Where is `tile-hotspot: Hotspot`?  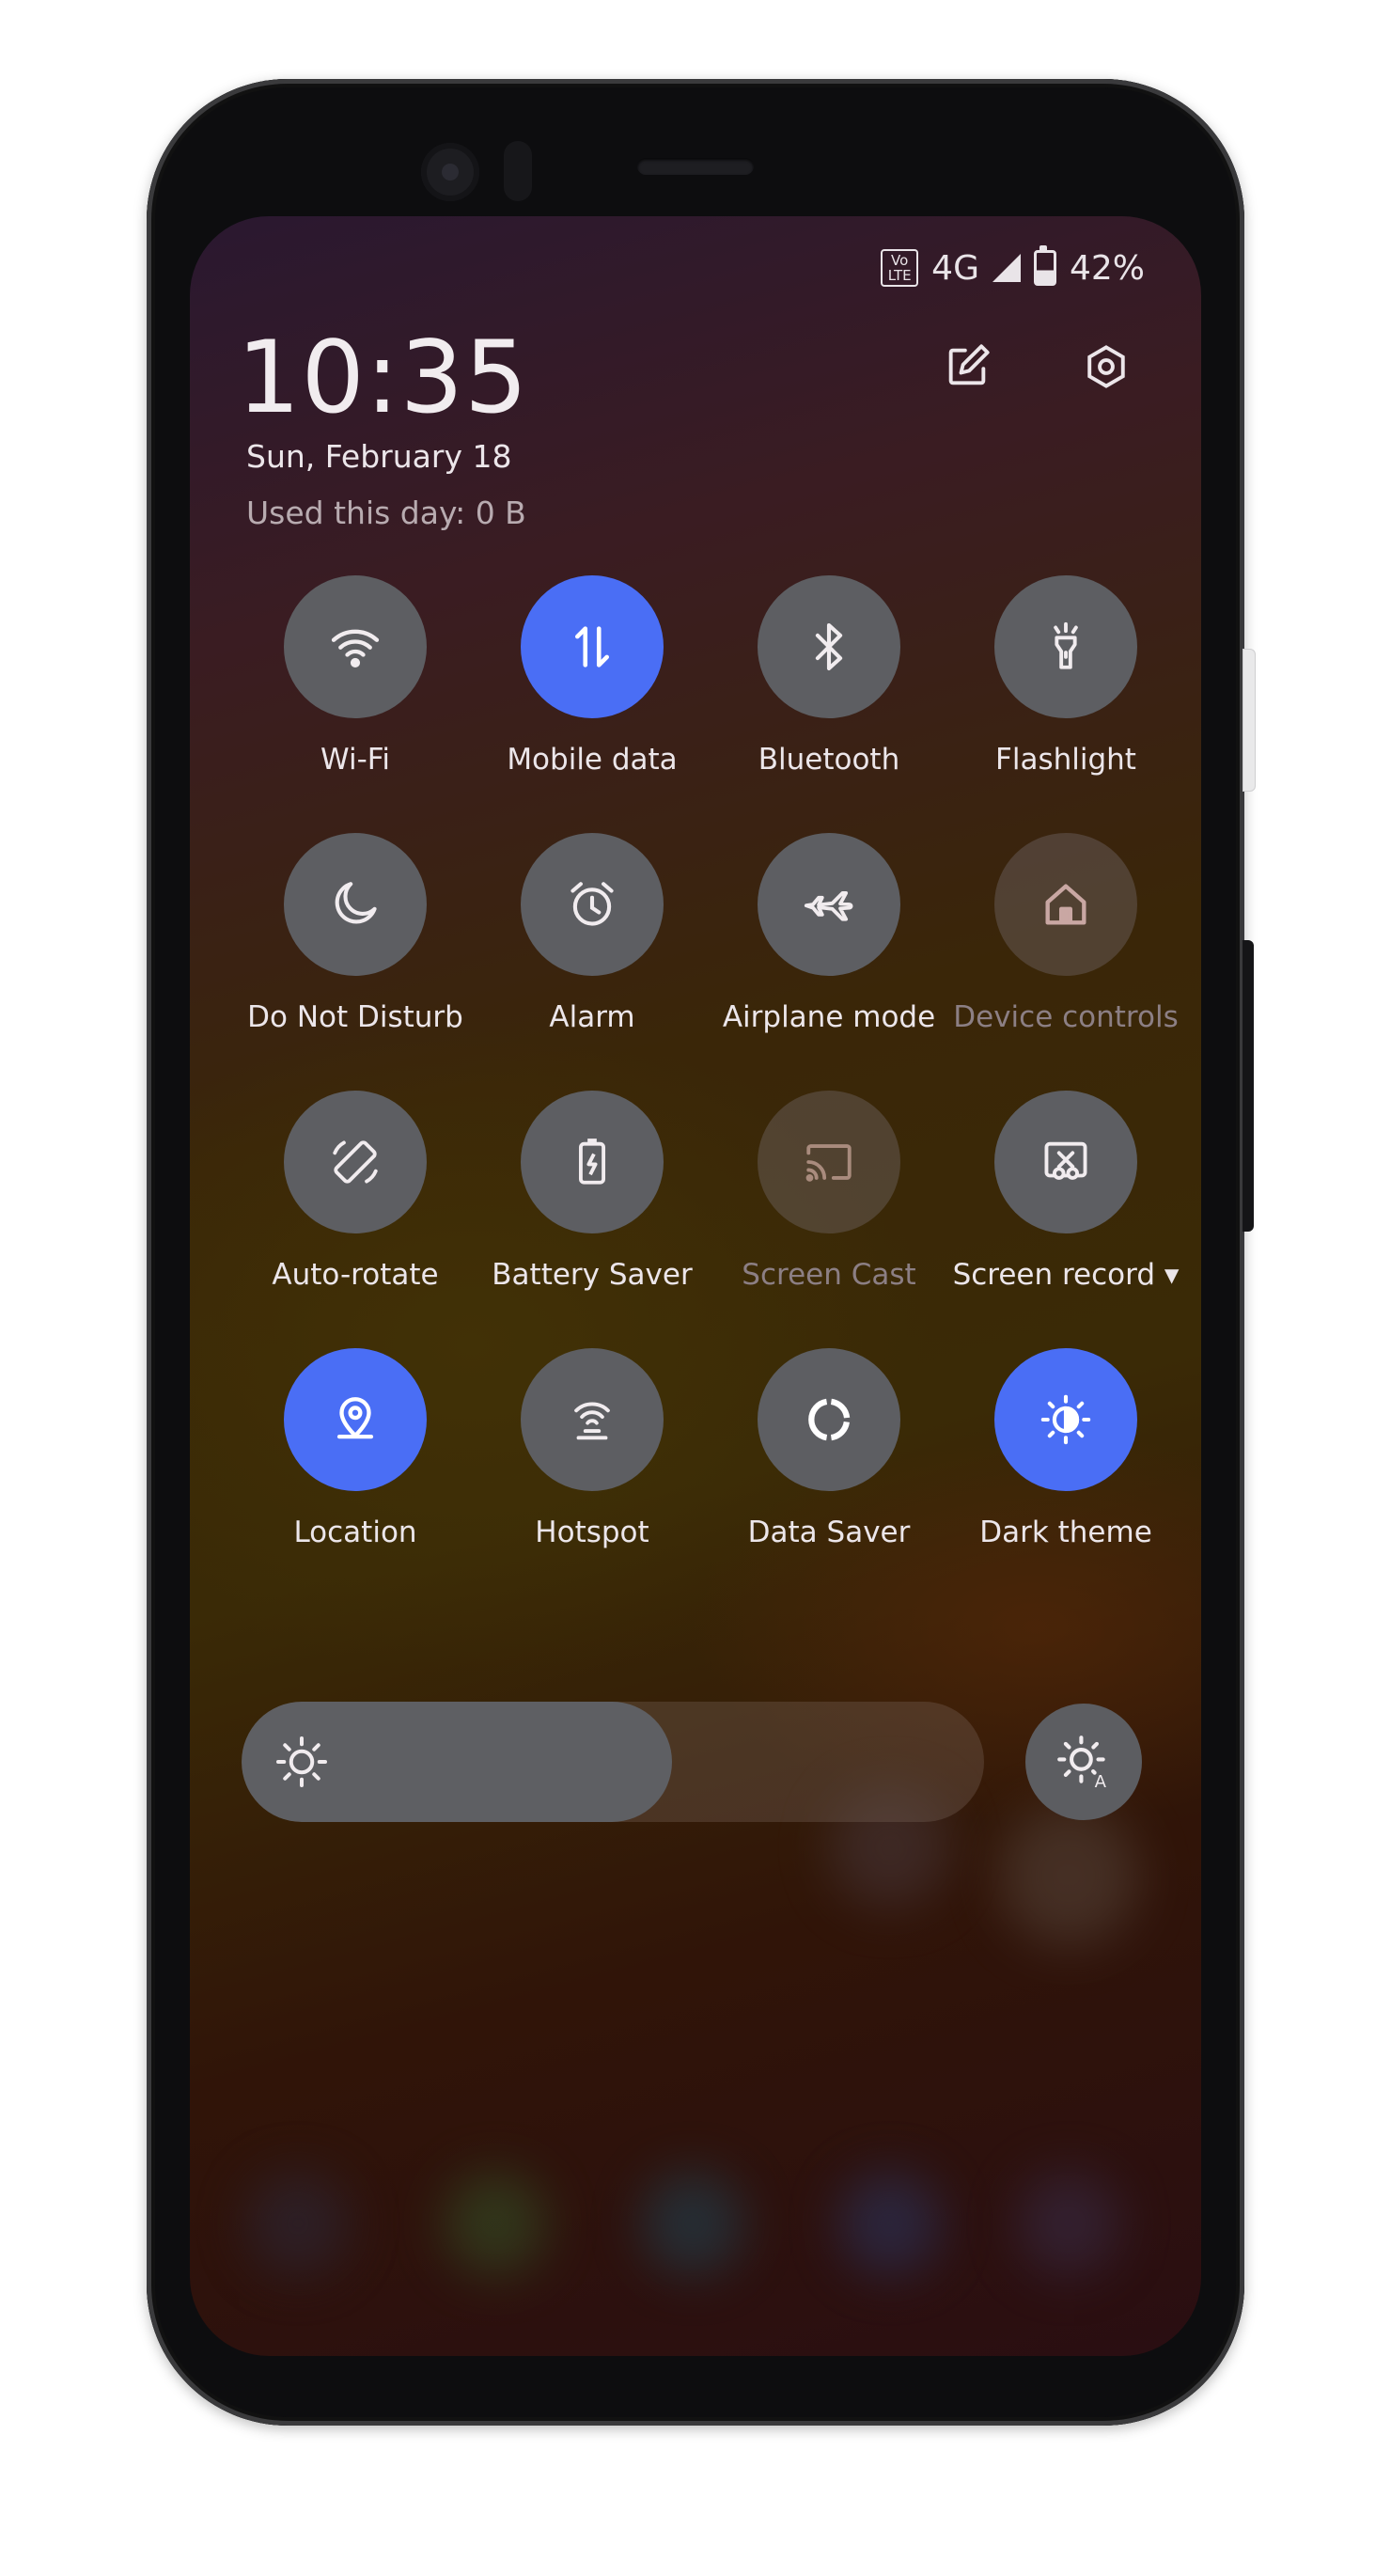
tile-hotspot: Hotspot is located at coordinates (593, 1452).